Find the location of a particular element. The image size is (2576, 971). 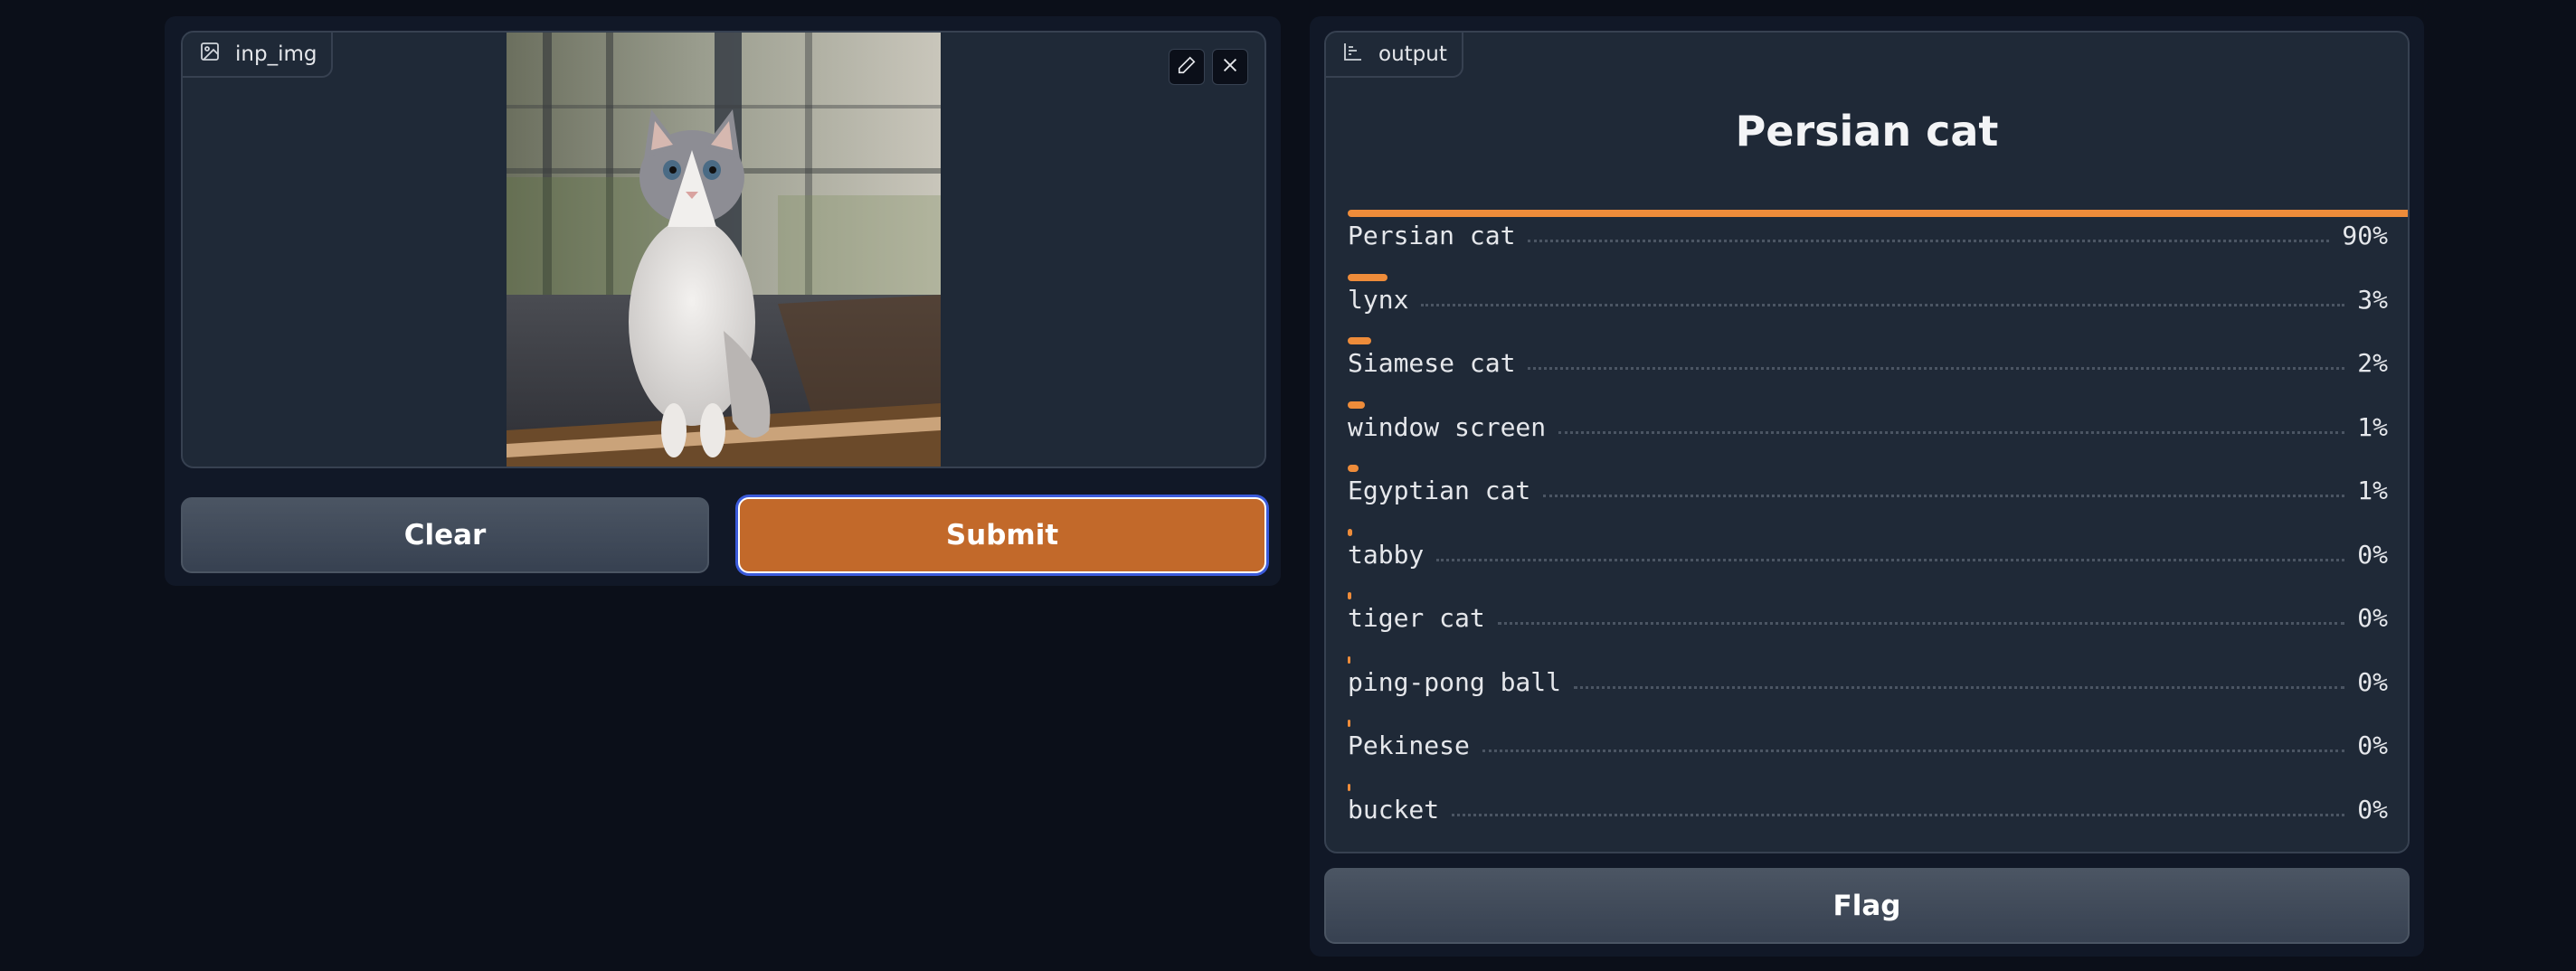

image-icon is located at coordinates (210, 54).